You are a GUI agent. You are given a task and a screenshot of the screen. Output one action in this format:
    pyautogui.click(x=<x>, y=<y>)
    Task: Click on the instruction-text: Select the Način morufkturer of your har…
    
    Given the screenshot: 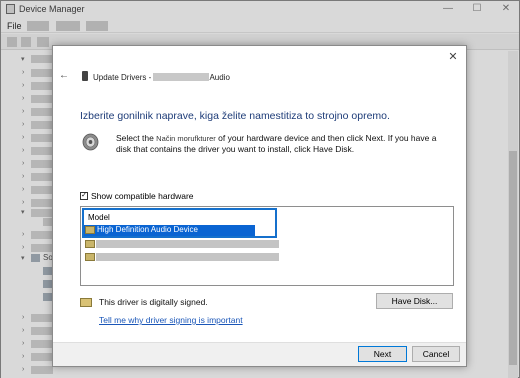 What is the action you would take?
    pyautogui.click(x=283, y=144)
    